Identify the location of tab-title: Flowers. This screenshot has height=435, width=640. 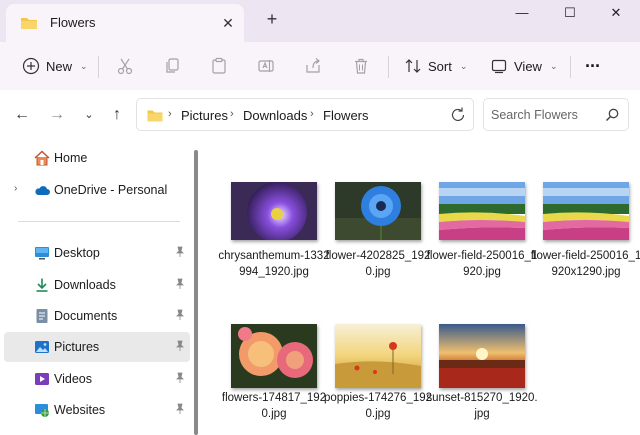
(73, 22).